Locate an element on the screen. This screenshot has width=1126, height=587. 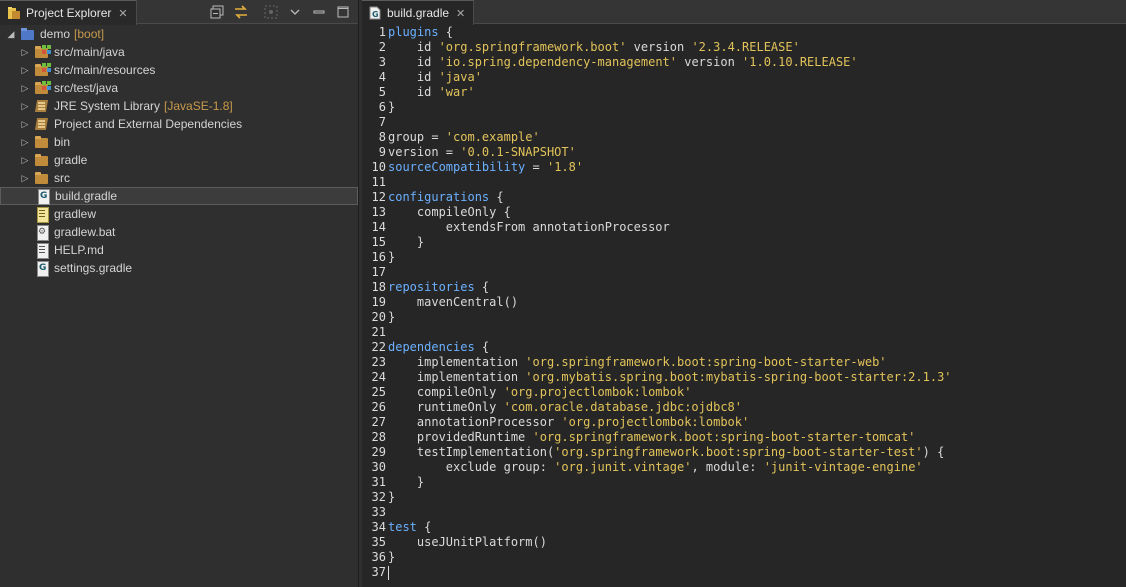
code-line: 32} is located at coordinates (744, 497).